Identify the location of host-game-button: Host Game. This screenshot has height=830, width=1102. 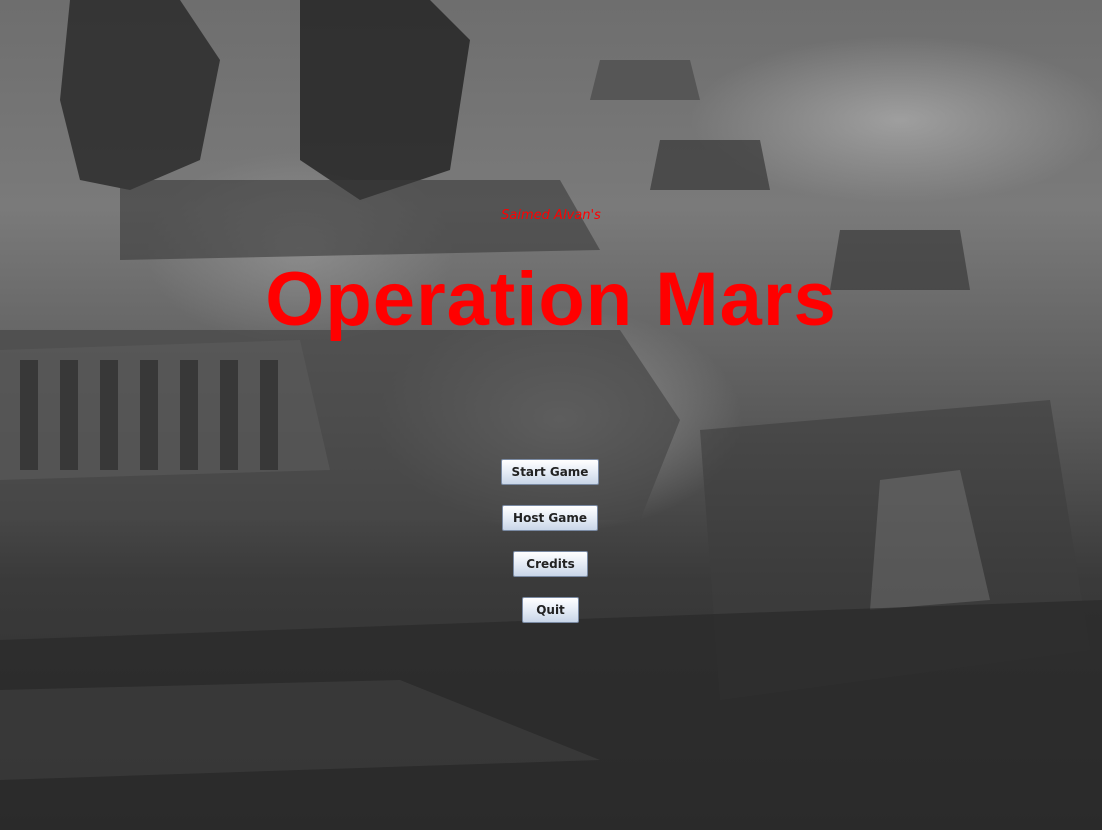
(550, 518).